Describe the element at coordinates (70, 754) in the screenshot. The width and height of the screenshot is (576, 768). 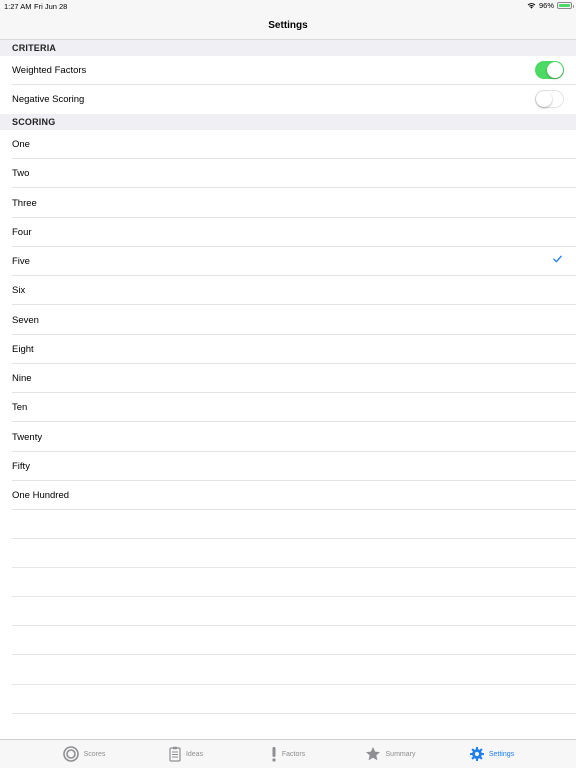
I see `target-icon` at that location.